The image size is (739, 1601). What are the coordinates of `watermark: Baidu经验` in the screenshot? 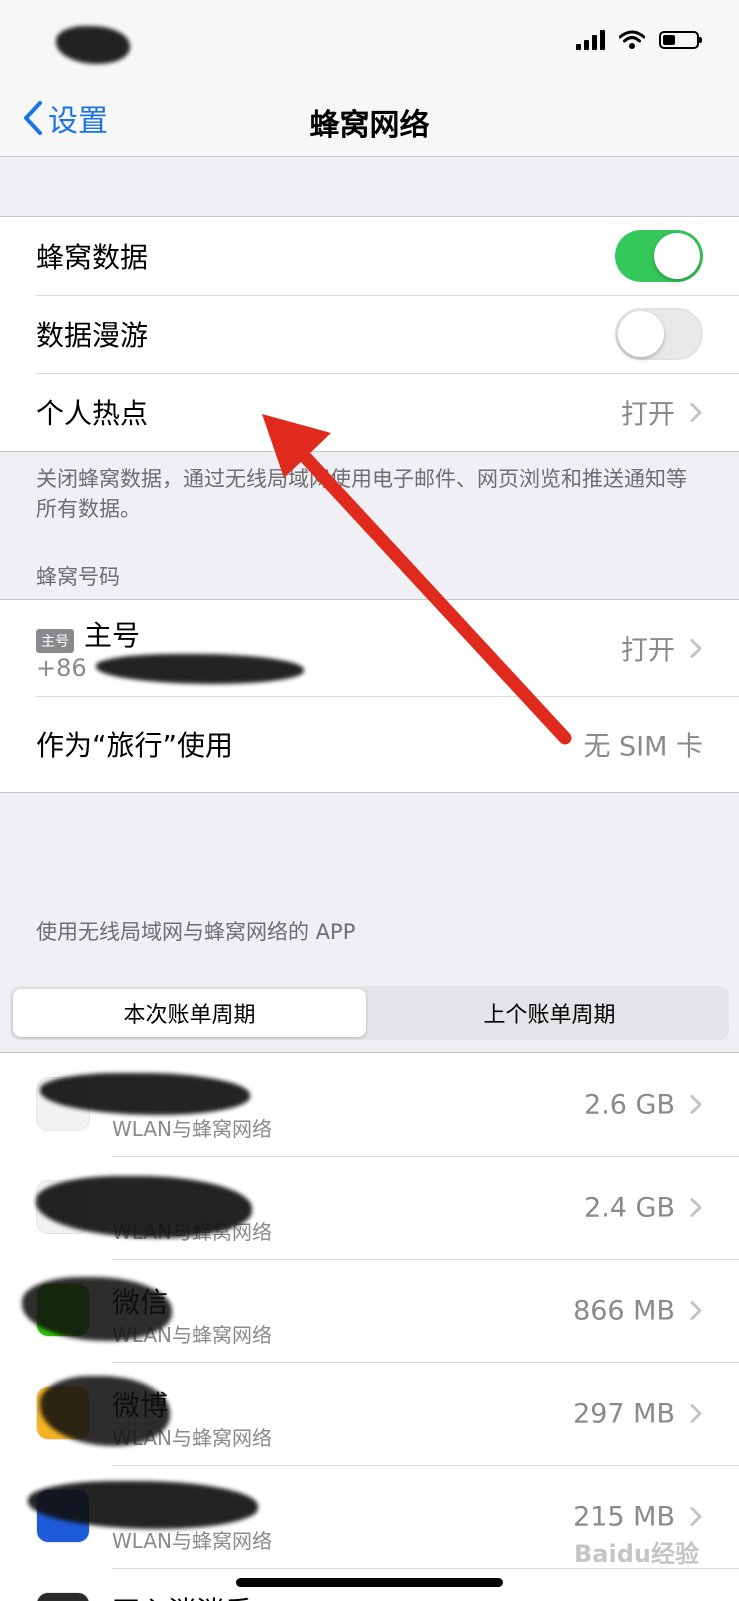 It's located at (636, 1554).